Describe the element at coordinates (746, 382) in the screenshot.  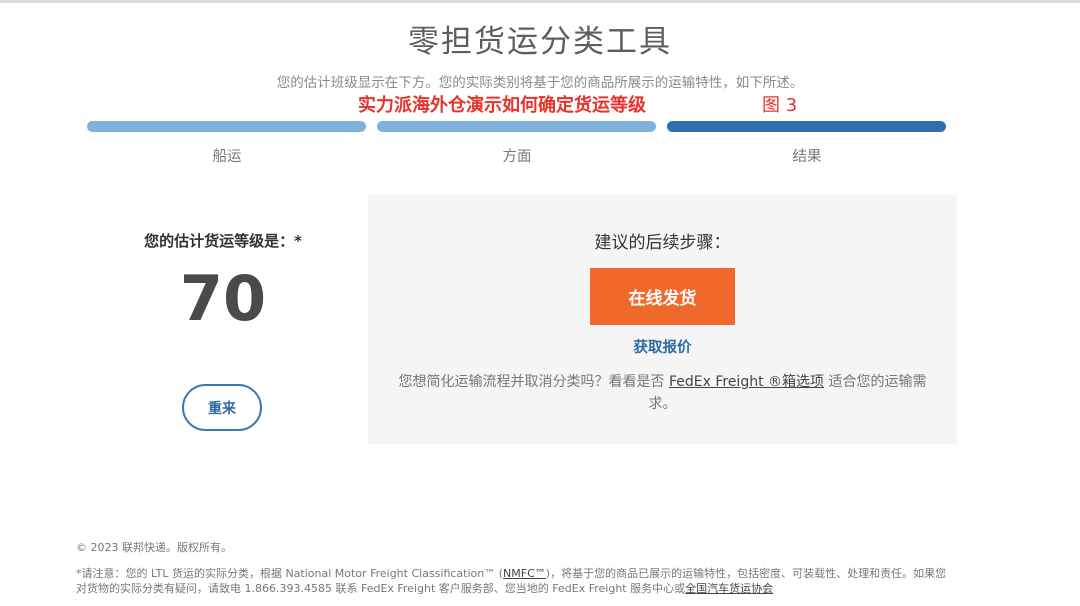
I see `box-option-link: FedEx Freight ®箱选项` at that location.